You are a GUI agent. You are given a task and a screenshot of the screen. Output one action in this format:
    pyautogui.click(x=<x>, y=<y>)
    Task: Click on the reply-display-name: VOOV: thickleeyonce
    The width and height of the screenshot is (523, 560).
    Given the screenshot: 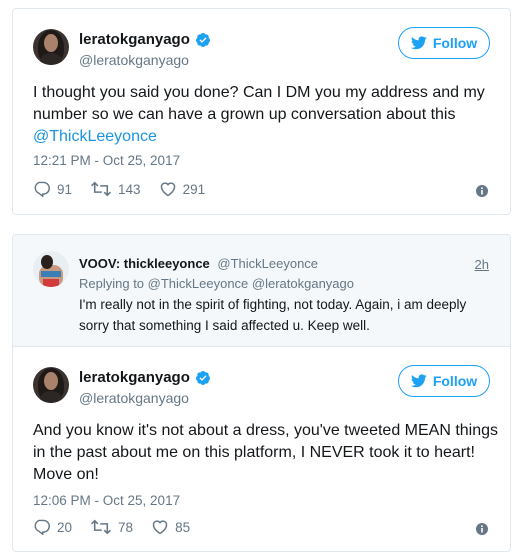 What is the action you would take?
    pyautogui.click(x=144, y=263)
    